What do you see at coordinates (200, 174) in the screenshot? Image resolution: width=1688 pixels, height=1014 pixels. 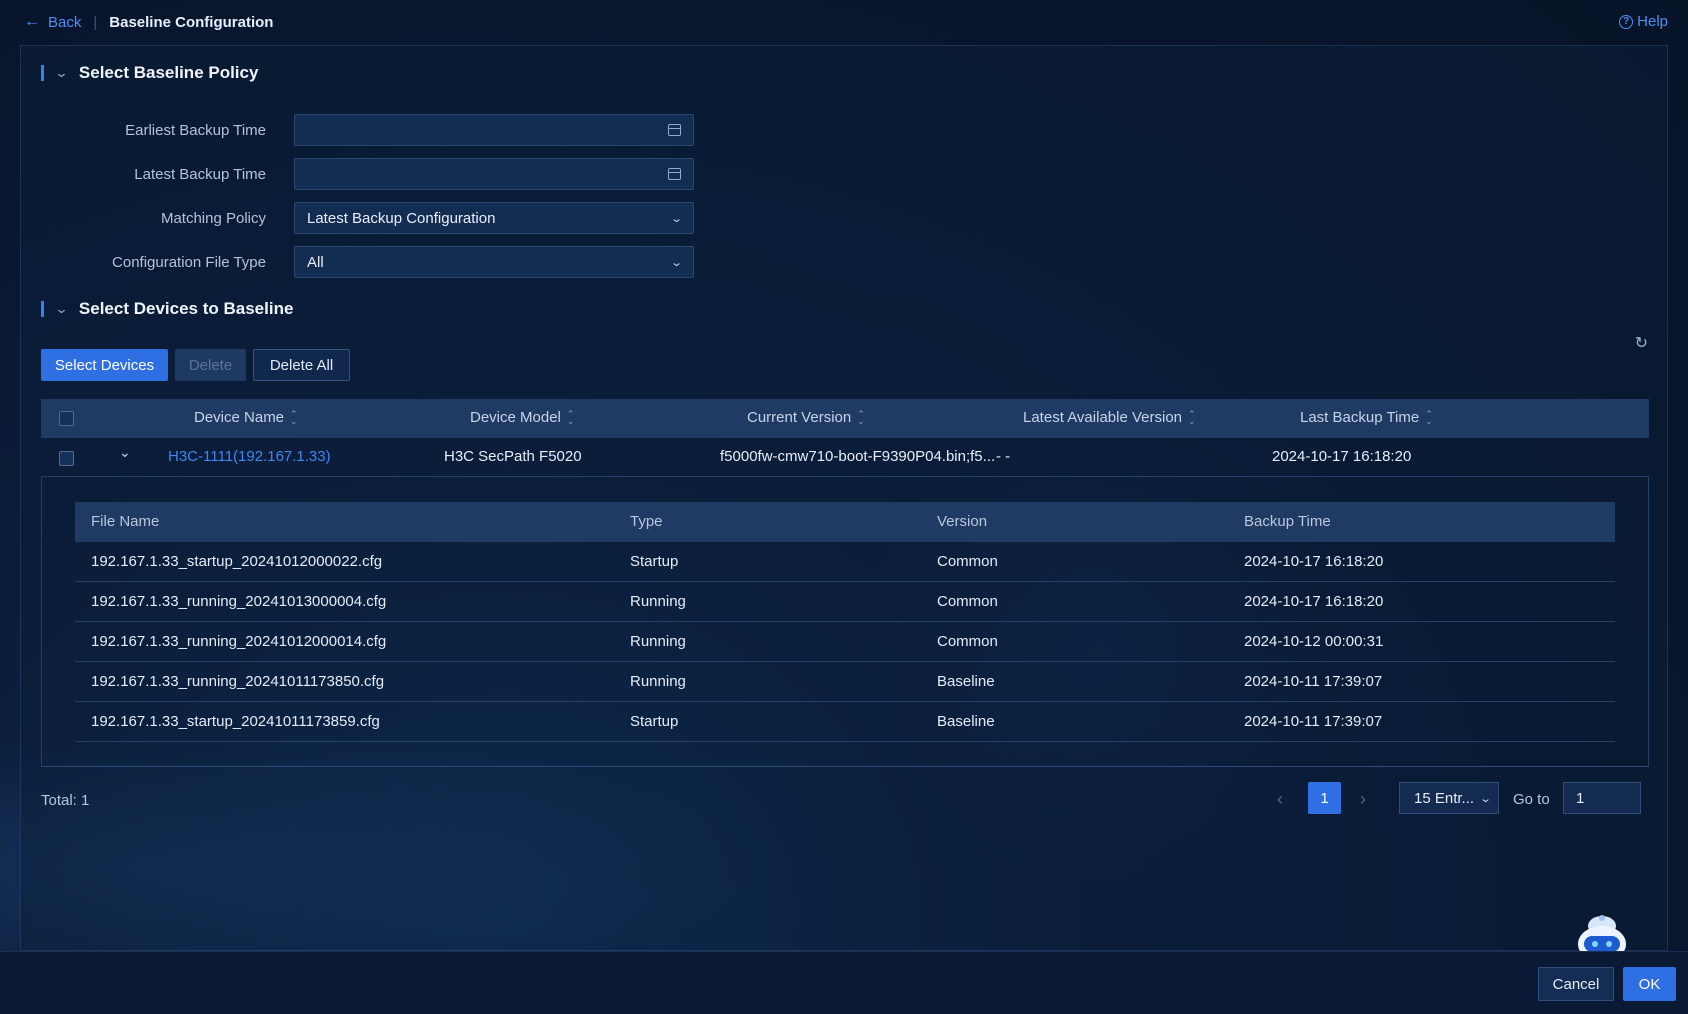 I see `latest-backup-label: Latest Backup Time` at bounding box center [200, 174].